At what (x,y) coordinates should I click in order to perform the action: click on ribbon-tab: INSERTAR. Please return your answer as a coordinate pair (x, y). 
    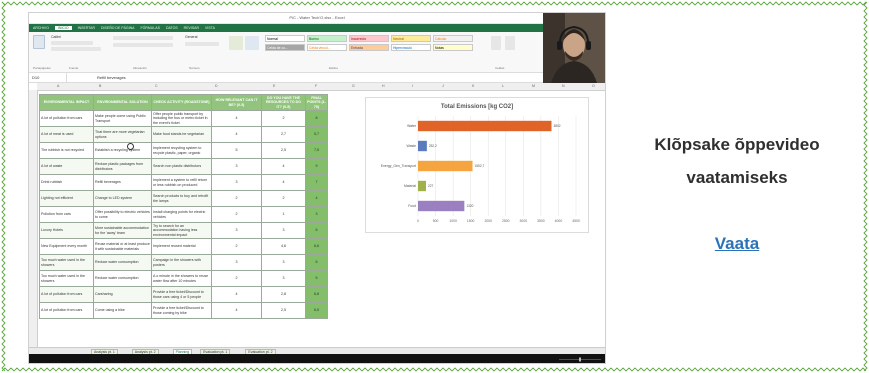
    Looking at the image, I should click on (86, 28).